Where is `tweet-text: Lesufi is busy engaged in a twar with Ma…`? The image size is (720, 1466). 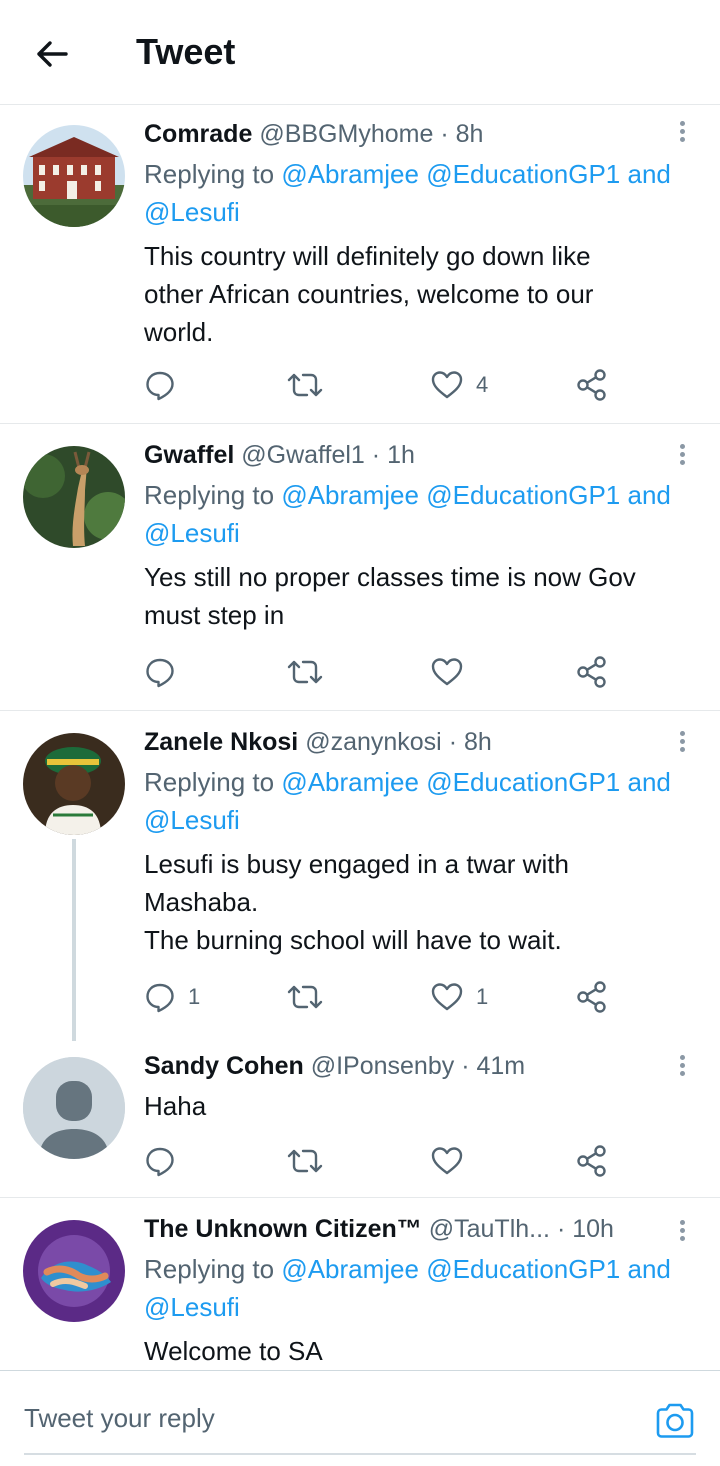
tweet-text: Lesufi is busy engaged in a twar with Ma… is located at coordinates (422, 902).